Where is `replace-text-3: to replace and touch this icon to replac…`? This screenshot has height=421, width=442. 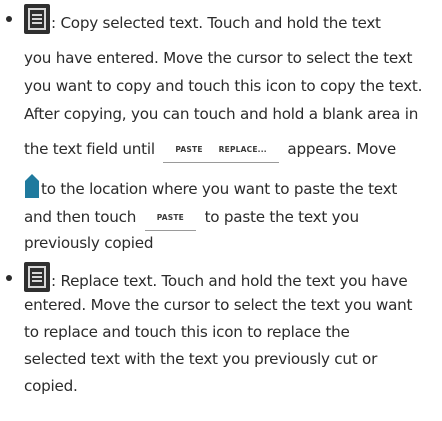
replace-text-3: to replace and touch this icon to replac… is located at coordinates (187, 332).